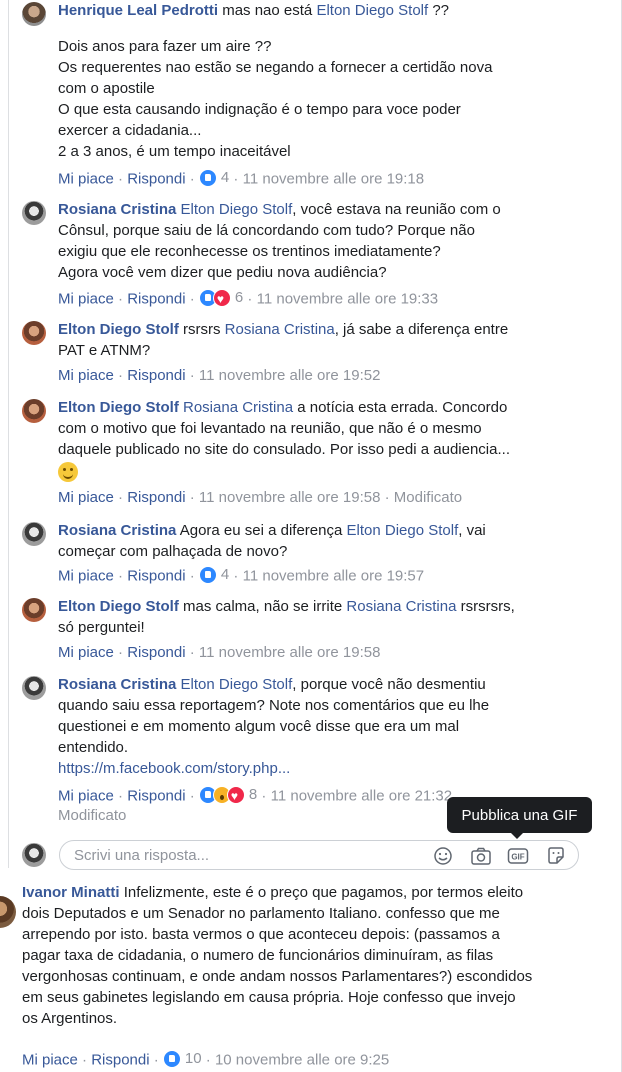 The height and width of the screenshot is (1072, 622). What do you see at coordinates (8, 434) in the screenshot?
I see `thread-line` at bounding box center [8, 434].